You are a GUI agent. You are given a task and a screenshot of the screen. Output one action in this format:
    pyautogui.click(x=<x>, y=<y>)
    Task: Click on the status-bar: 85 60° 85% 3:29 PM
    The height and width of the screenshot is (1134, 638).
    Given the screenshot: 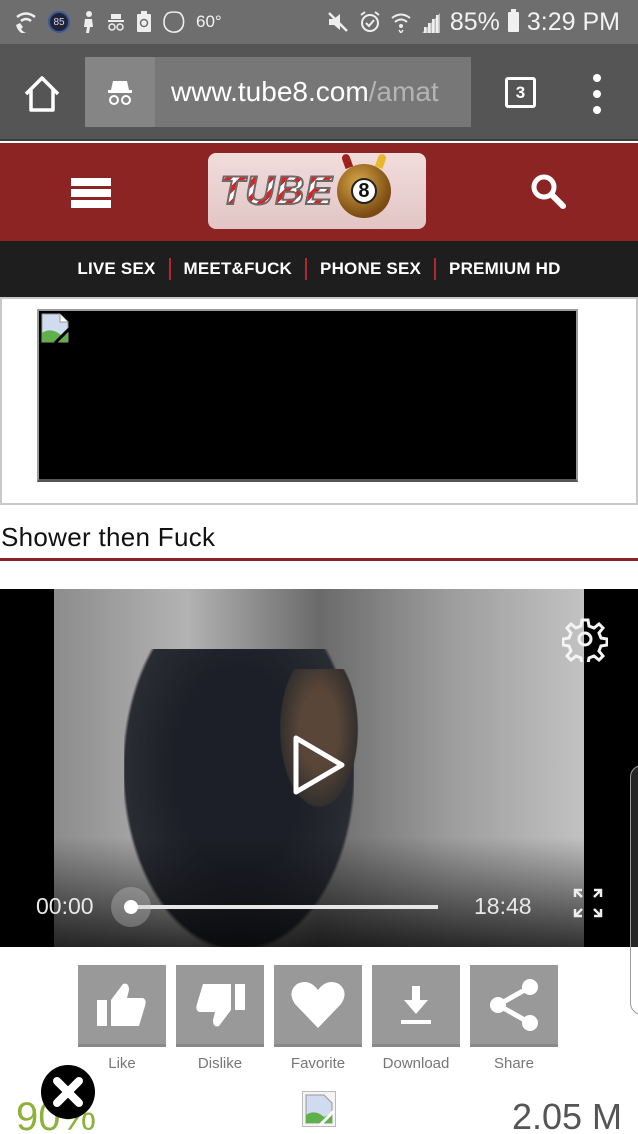 What is the action you would take?
    pyautogui.click(x=319, y=22)
    